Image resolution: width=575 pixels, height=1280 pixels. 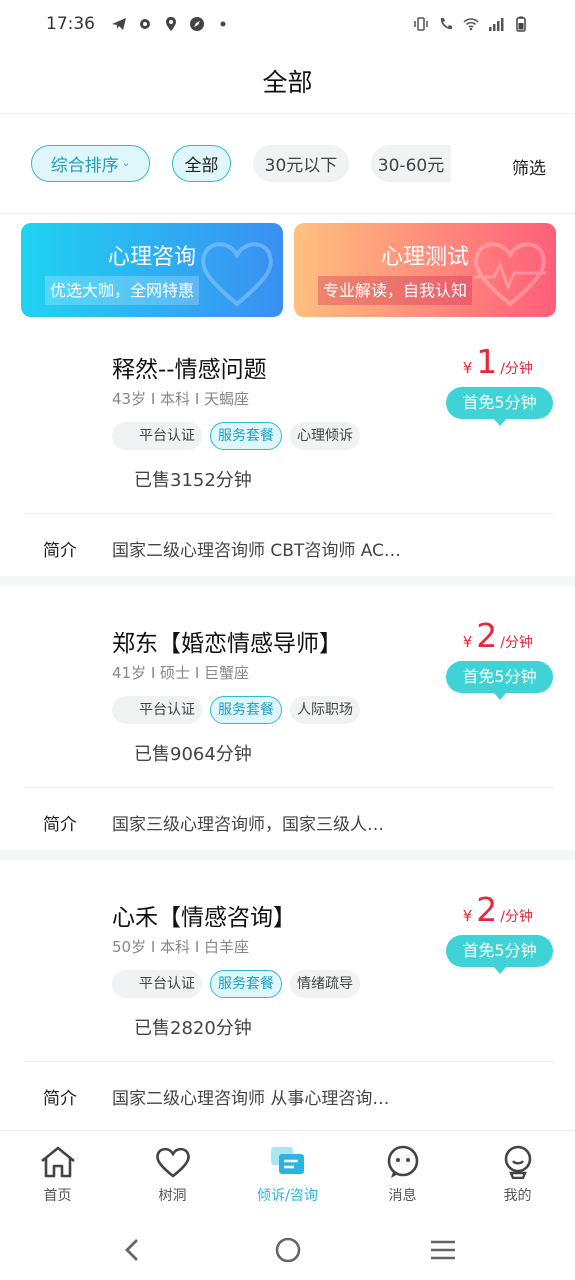 I want to click on profile-icon, so click(x=517, y=1162).